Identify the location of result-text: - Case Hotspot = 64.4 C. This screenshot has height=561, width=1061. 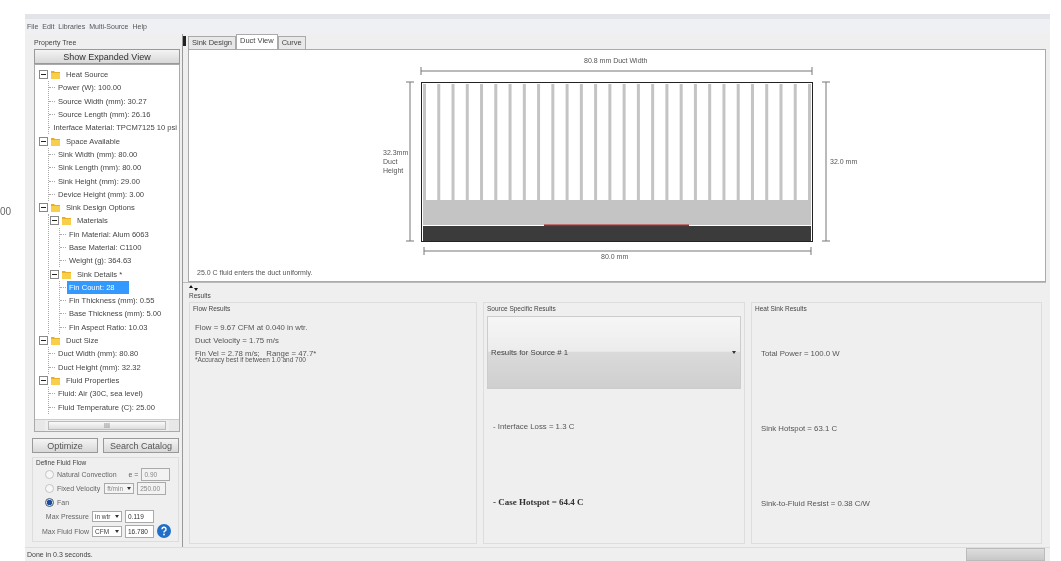
(538, 501).